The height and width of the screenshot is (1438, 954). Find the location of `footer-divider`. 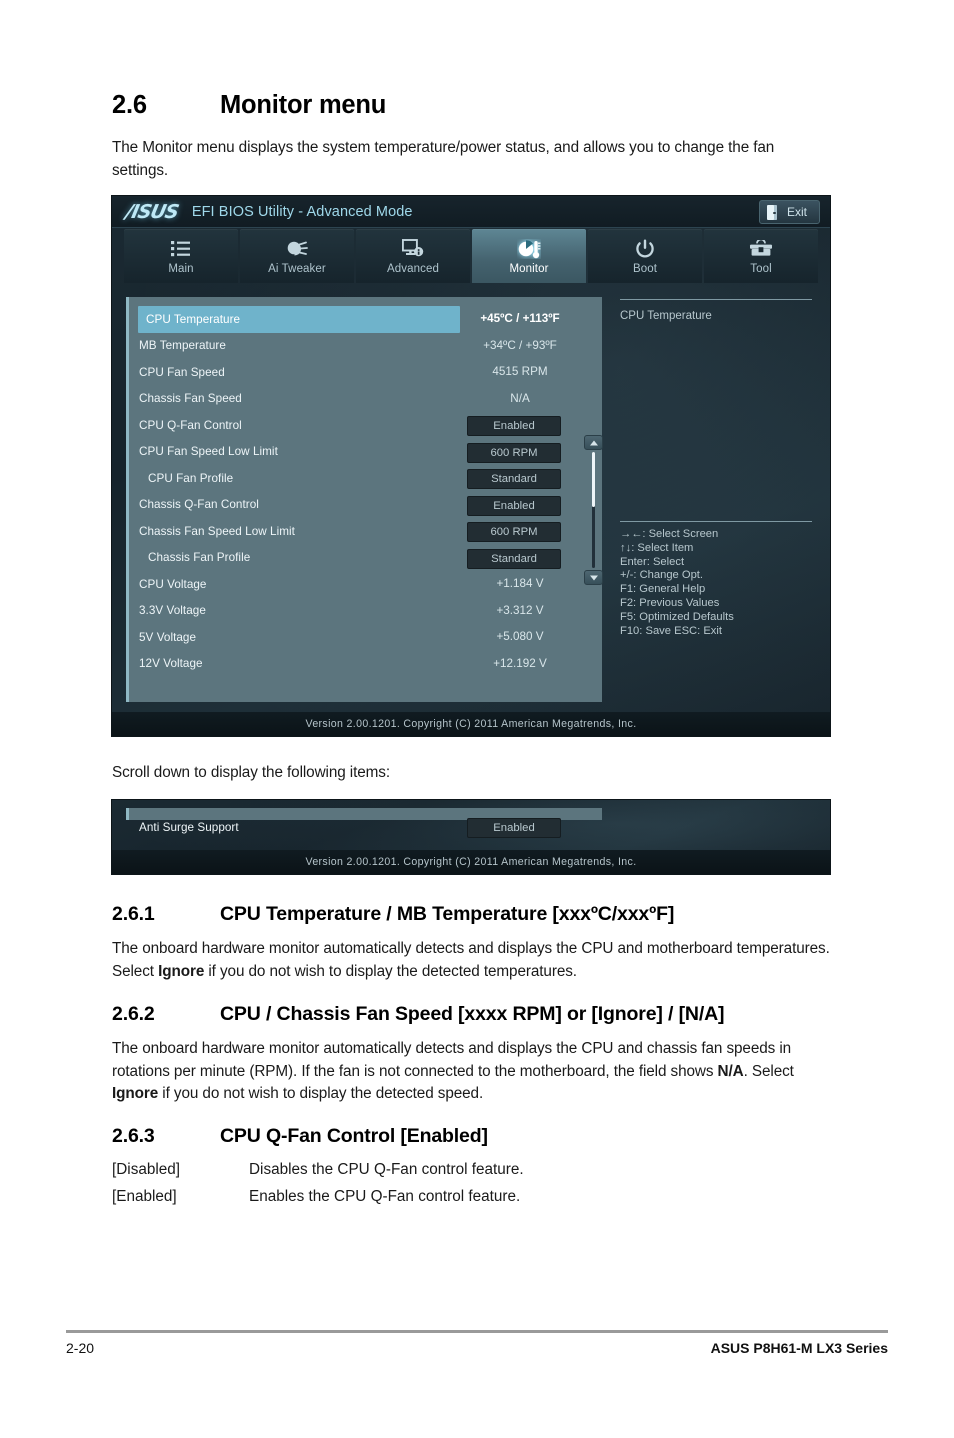

footer-divider is located at coordinates (477, 1331).